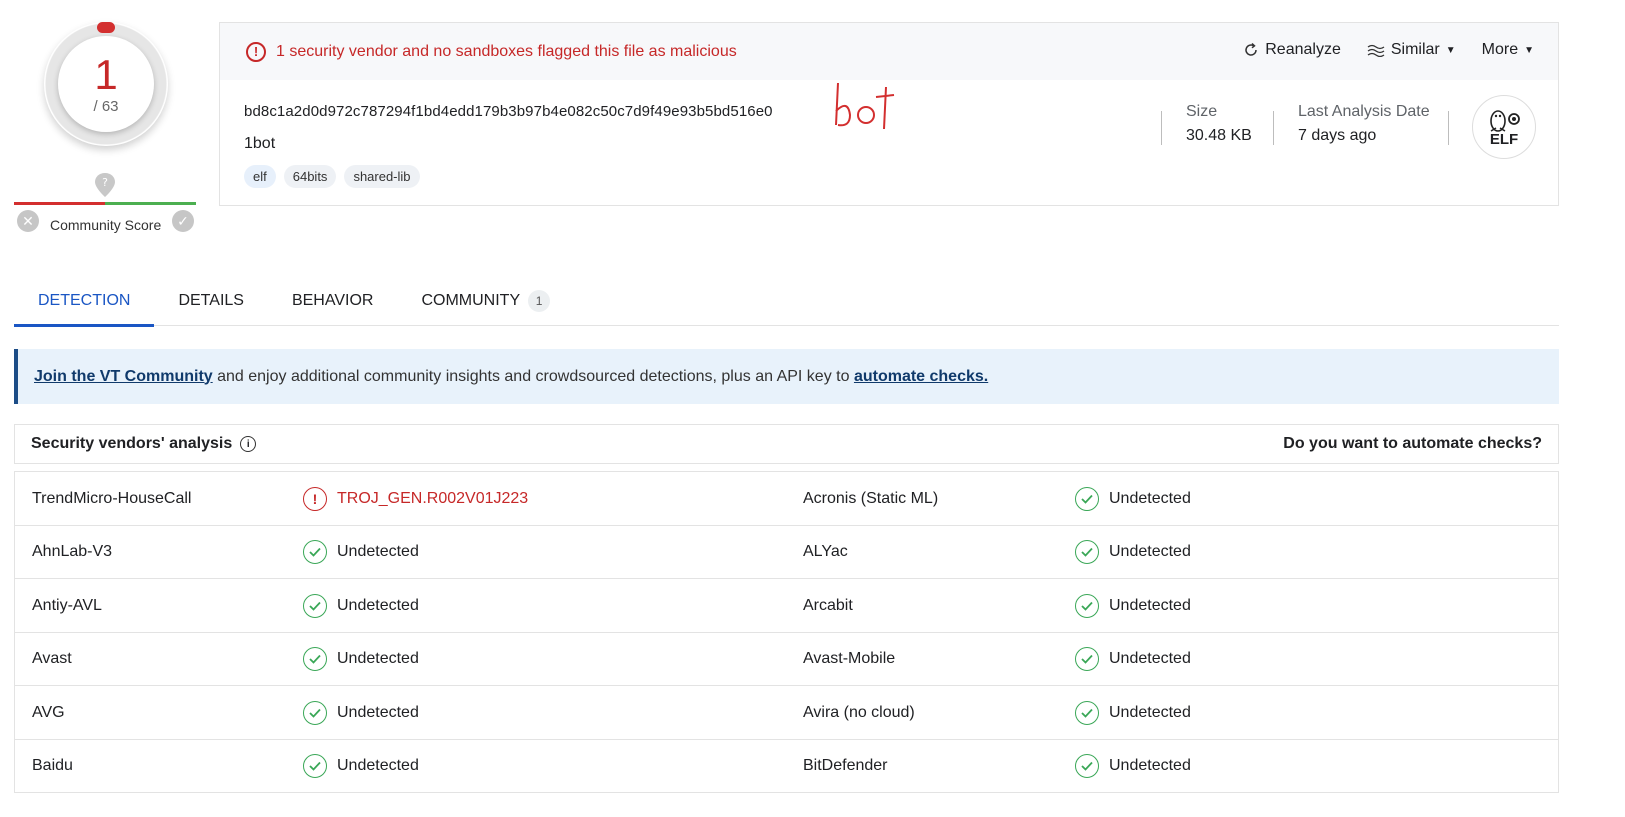 The height and width of the screenshot is (817, 1625). What do you see at coordinates (106, 225) in the screenshot?
I see `community-score-label: Community Score` at bounding box center [106, 225].